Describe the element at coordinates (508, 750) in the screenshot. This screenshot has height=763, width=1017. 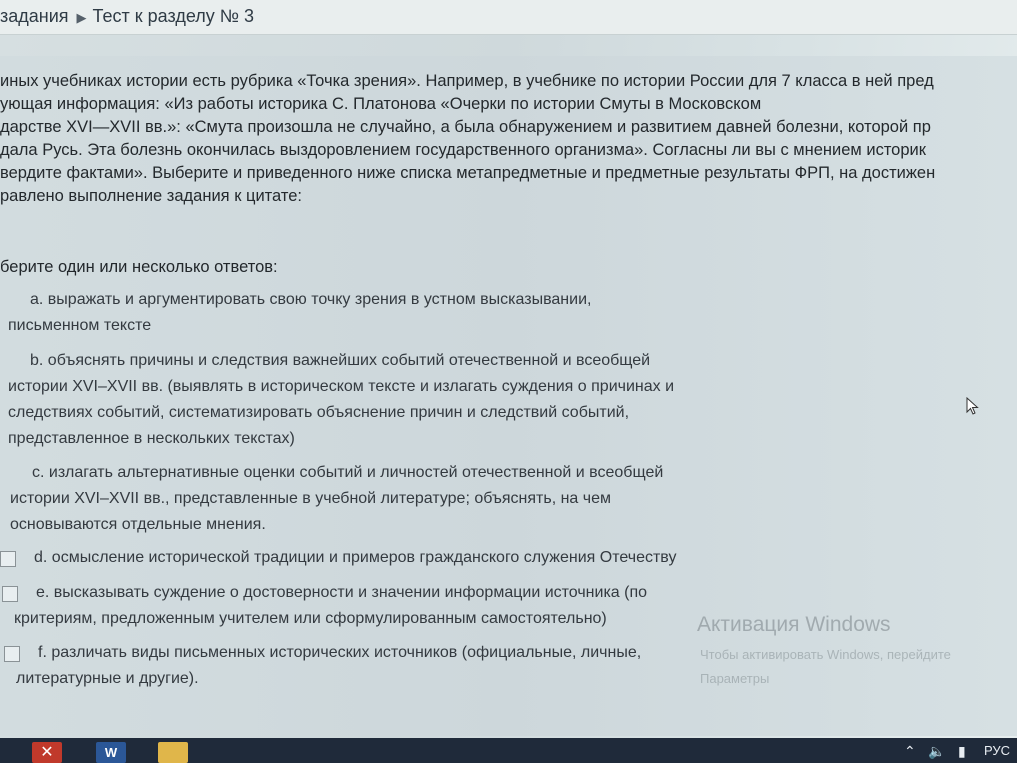
I see `taskbar: ✕ W ⌃ 🔈 ▮ РУС` at that location.